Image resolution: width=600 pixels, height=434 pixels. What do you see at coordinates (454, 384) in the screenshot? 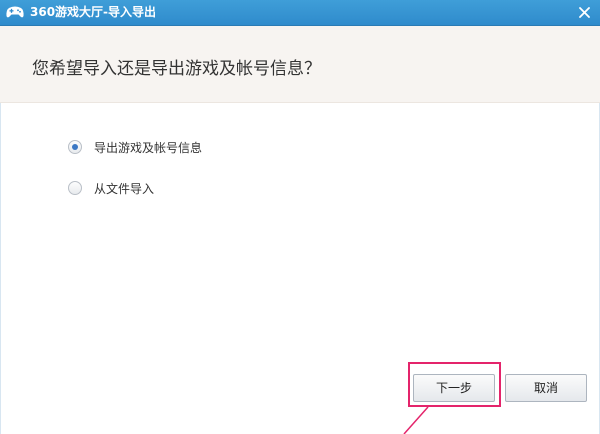
I see `annotation-highlight-box` at bounding box center [454, 384].